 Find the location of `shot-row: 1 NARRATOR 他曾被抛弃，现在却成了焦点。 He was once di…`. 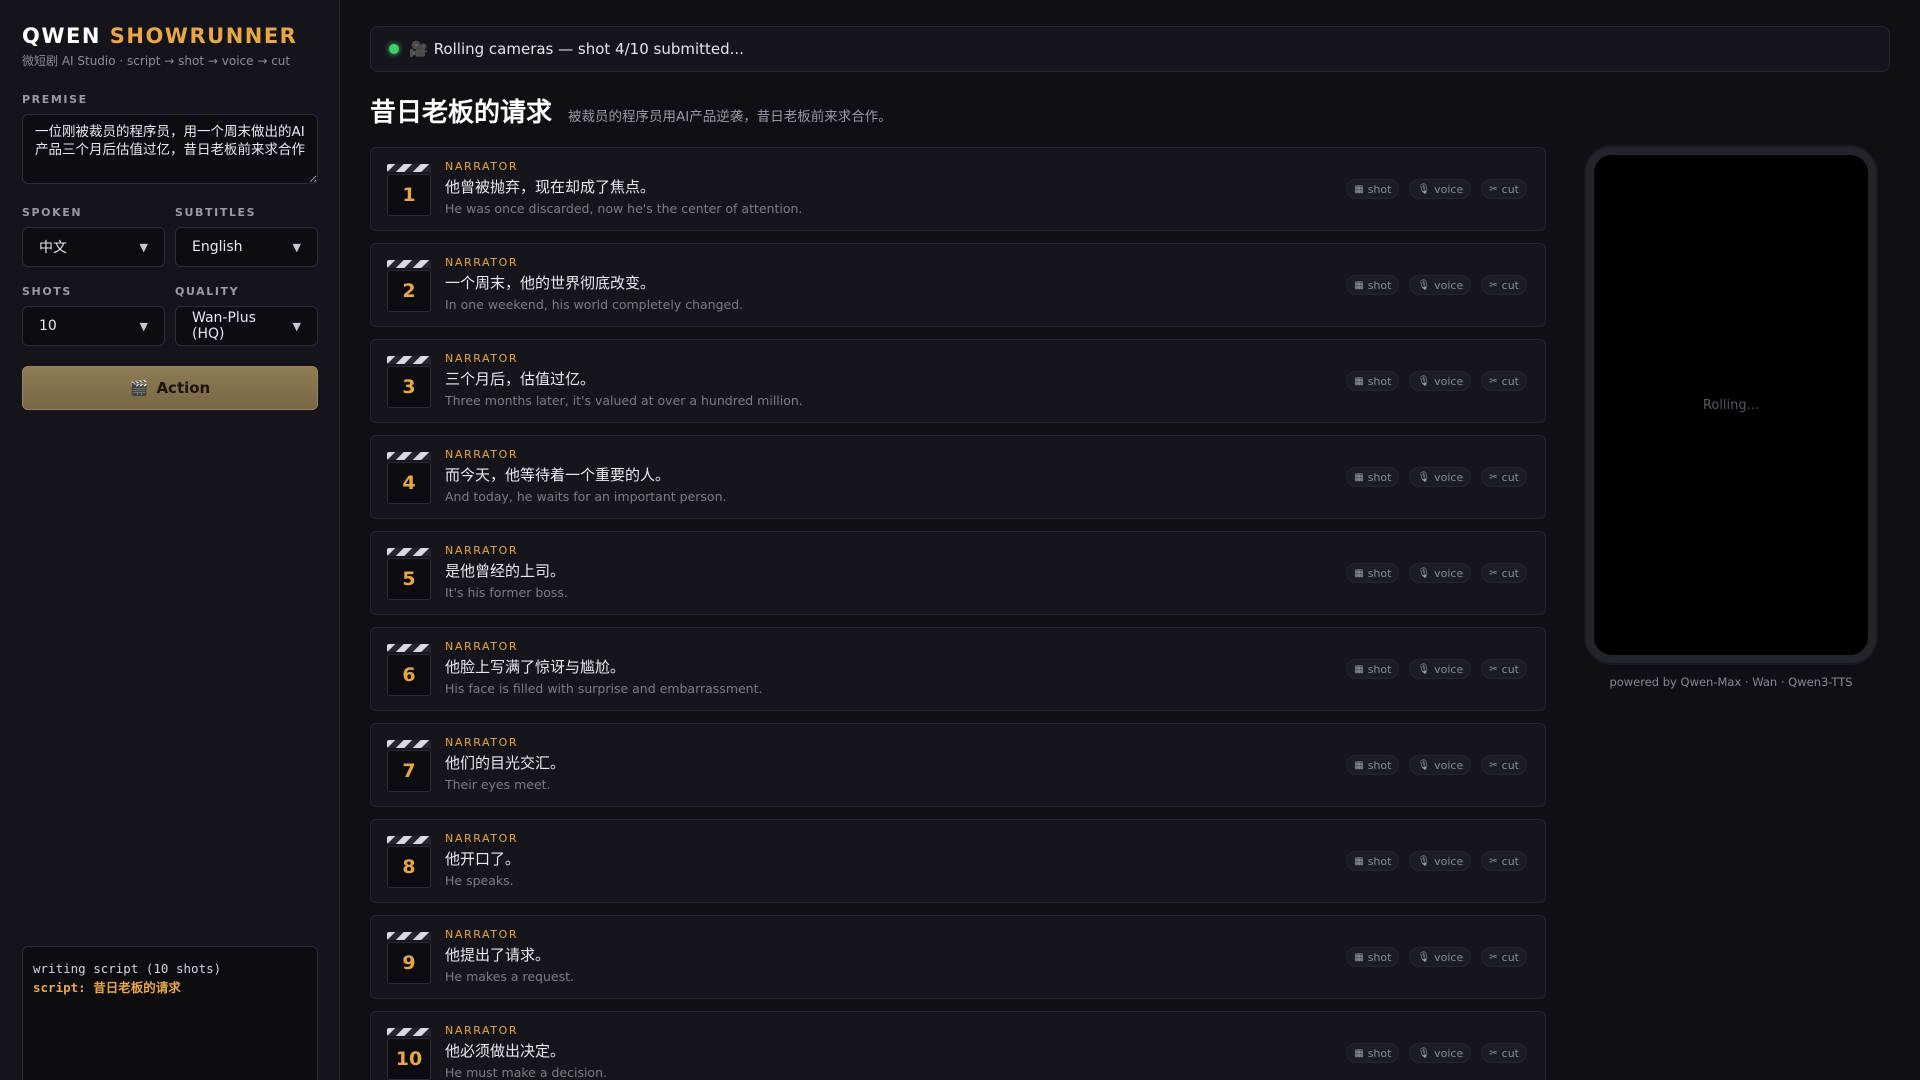

shot-row: 1 NARRATOR 他曾被抛弃，现在却成了焦点。 He was once di… is located at coordinates (958, 189).